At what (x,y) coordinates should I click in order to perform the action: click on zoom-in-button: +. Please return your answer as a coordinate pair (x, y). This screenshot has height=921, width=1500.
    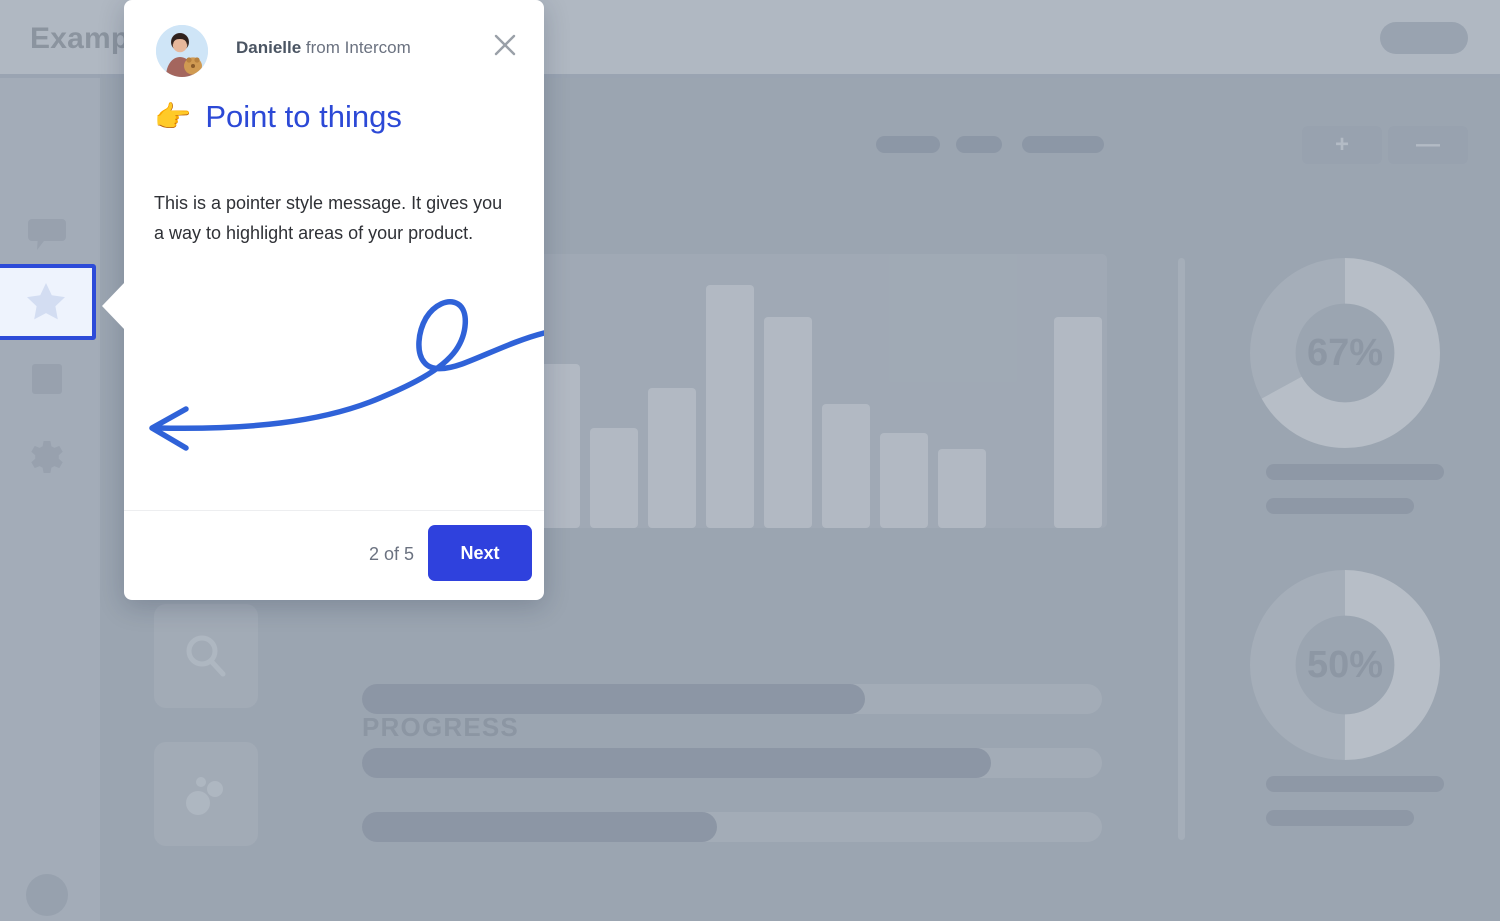
    Looking at the image, I should click on (1342, 145).